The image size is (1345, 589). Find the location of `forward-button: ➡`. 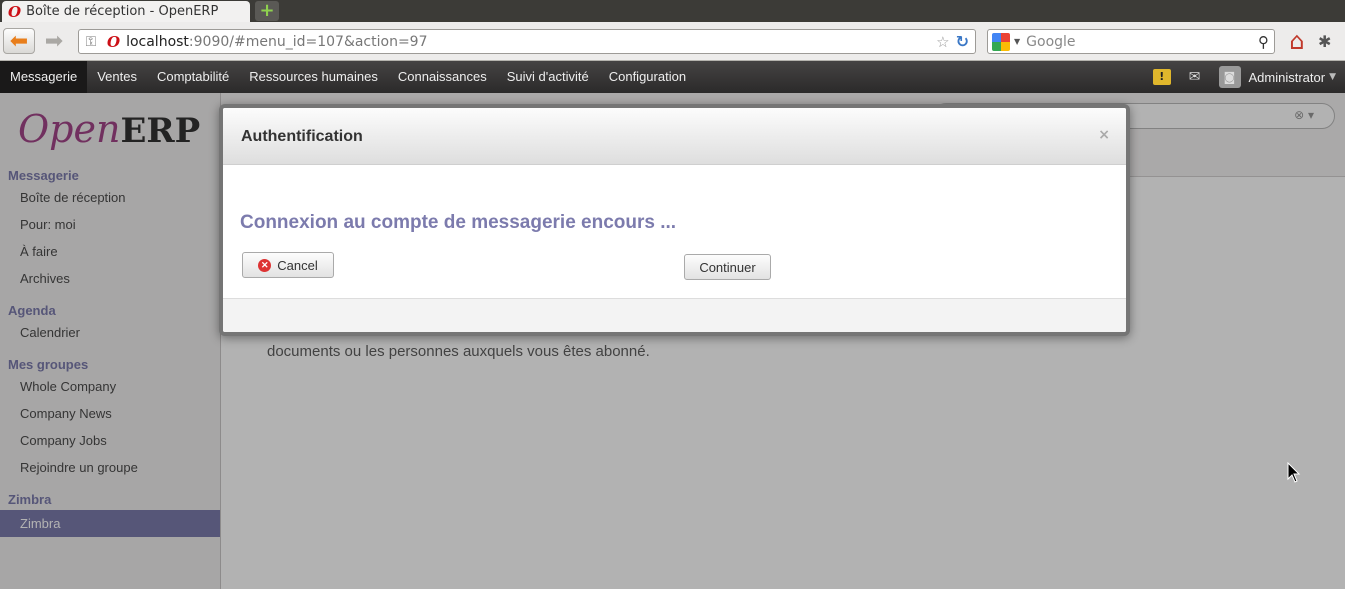

forward-button: ➡ is located at coordinates (54, 41).